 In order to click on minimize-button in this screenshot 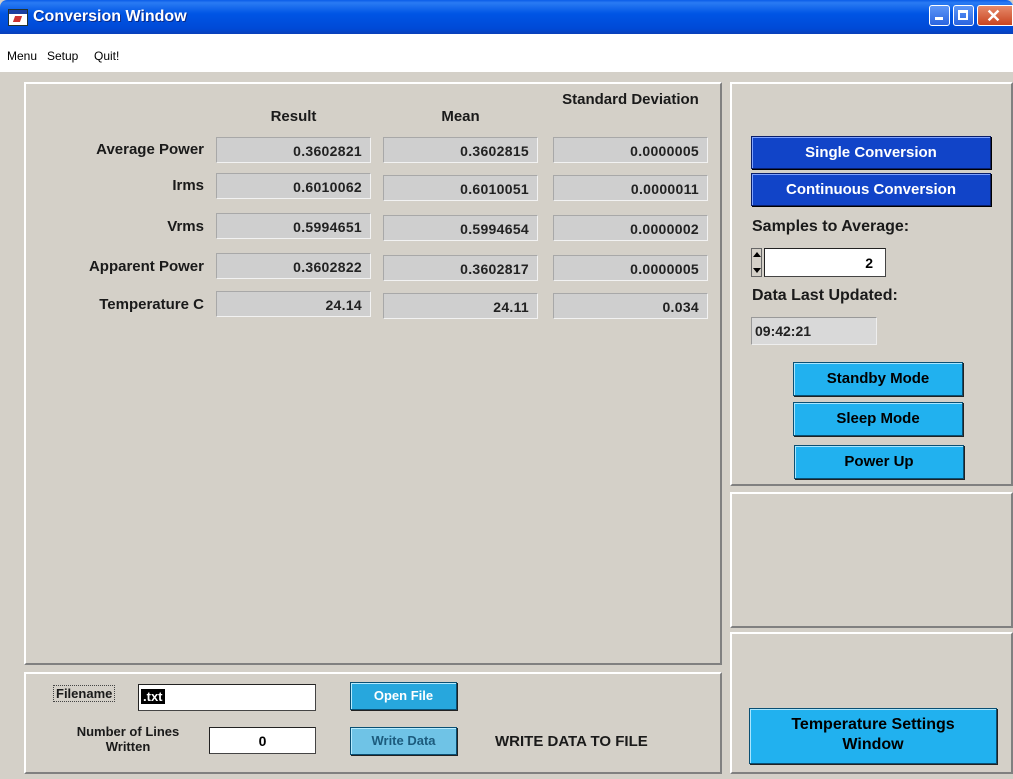, I will do `click(939, 15)`.